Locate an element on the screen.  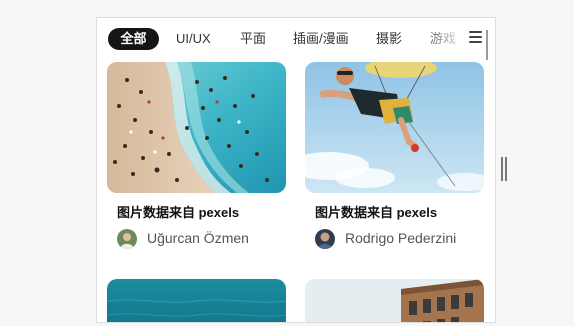
building-photo is located at coordinates (394, 300).